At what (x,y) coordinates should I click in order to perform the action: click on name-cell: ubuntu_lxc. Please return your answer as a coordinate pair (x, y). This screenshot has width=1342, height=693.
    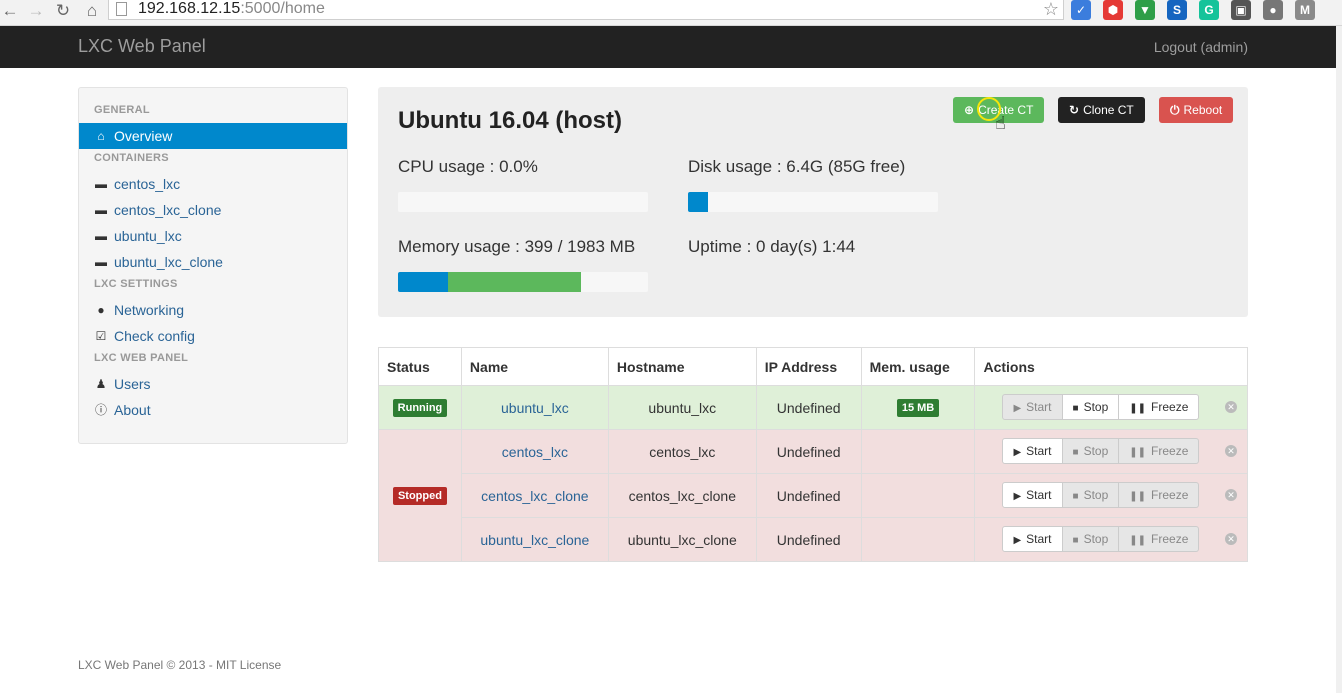
    Looking at the image, I should click on (534, 407).